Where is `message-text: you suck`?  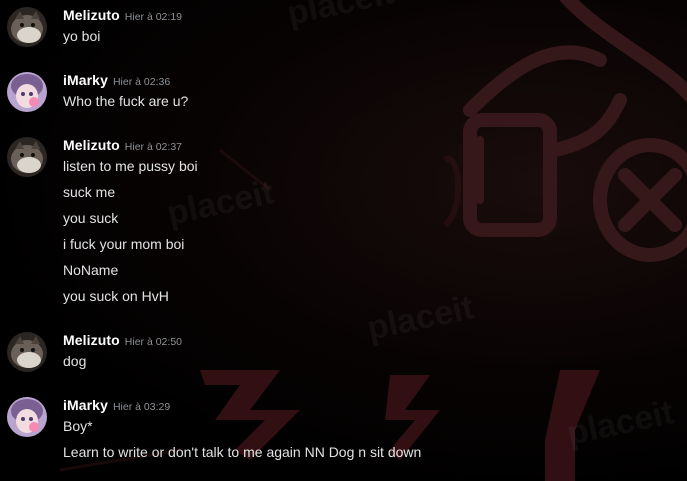
message-text: you suck is located at coordinates (91, 218).